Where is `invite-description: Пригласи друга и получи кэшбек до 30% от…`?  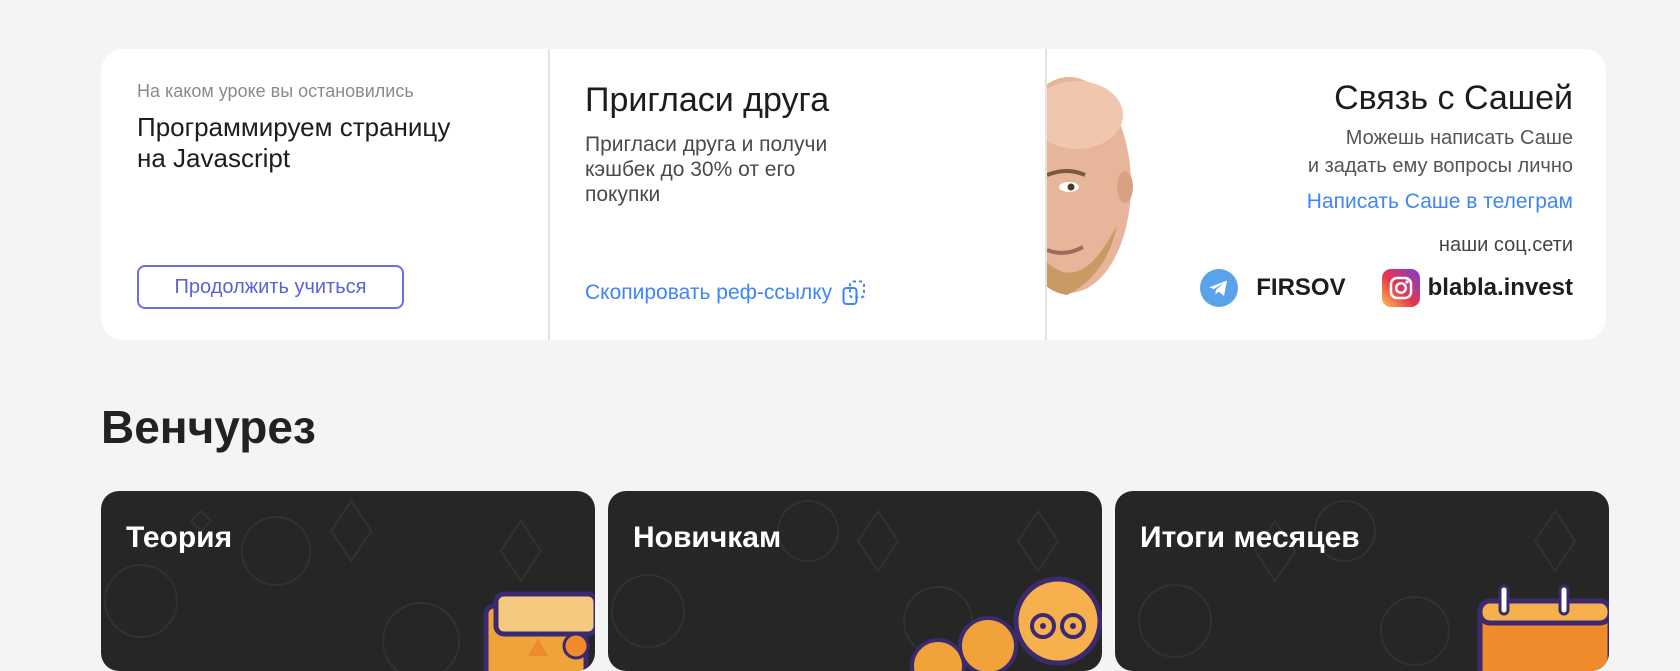 invite-description: Пригласи друга и получи кэшбек до 30% от… is located at coordinates (706, 169).